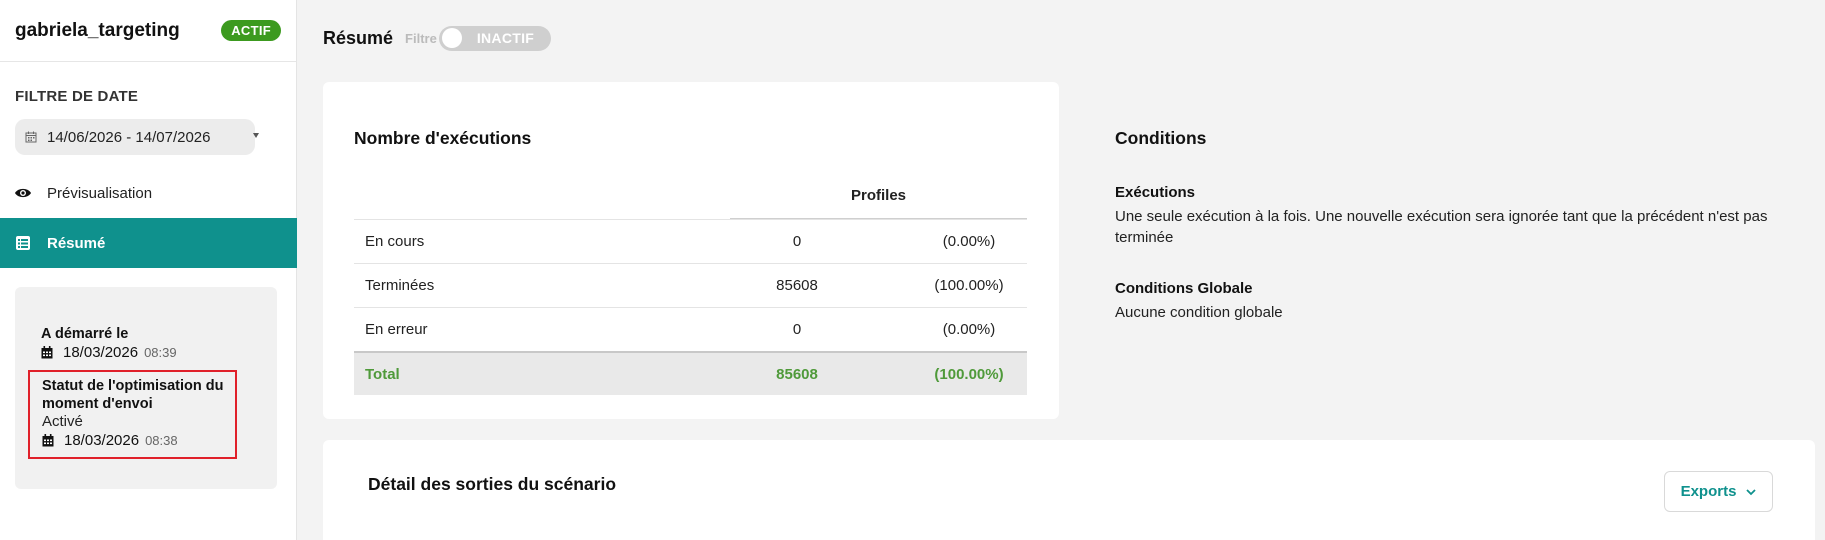 This screenshot has height=540, width=1825. I want to click on global-condition-label: Conditions Globale, so click(1184, 288).